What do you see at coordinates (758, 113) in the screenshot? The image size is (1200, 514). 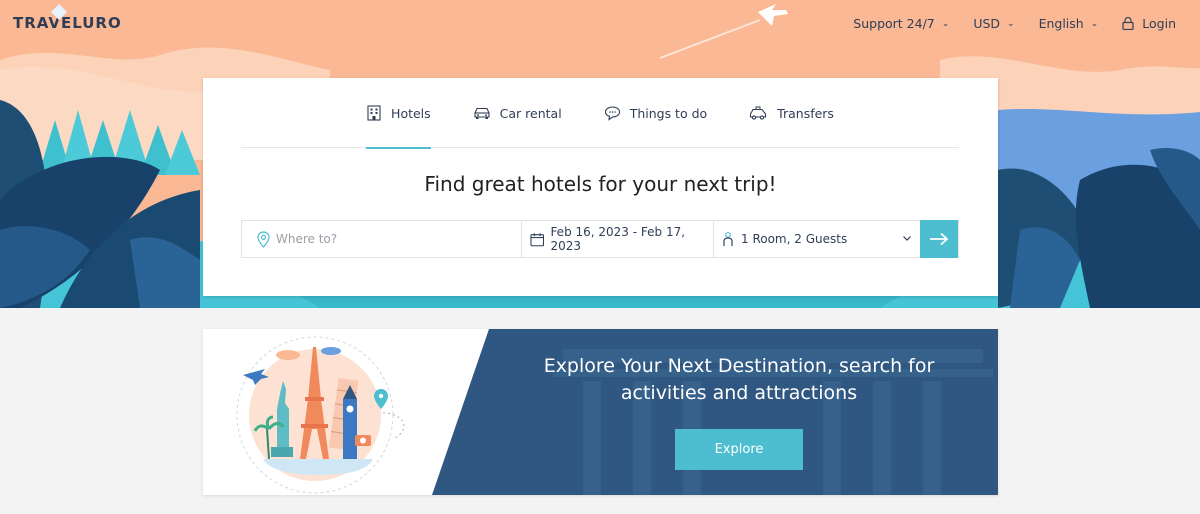 I see `transfer-car-icon` at bounding box center [758, 113].